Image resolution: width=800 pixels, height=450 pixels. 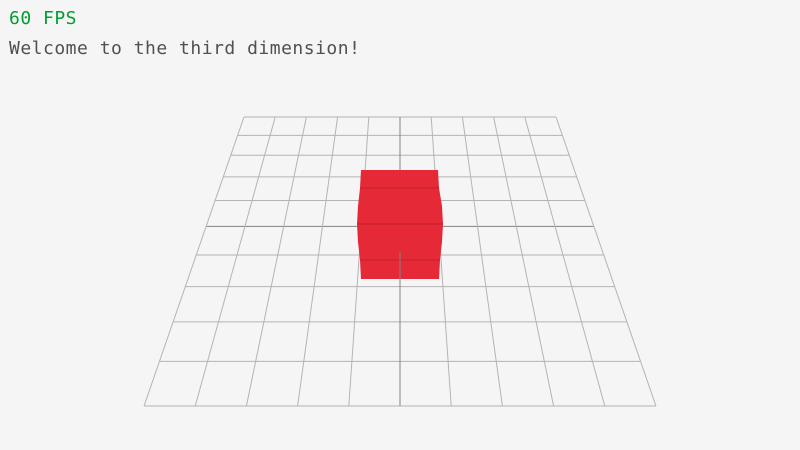 I want to click on welcome-message: Welcome to the third dimension!, so click(x=185, y=48).